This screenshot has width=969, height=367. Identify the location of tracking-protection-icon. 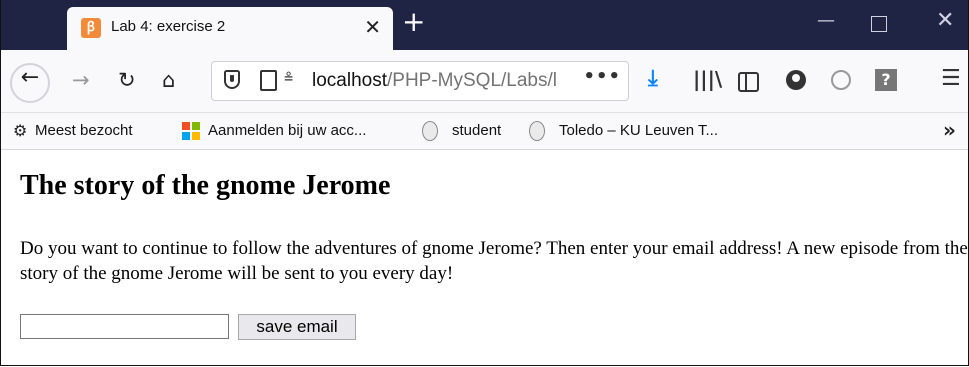
(232, 79).